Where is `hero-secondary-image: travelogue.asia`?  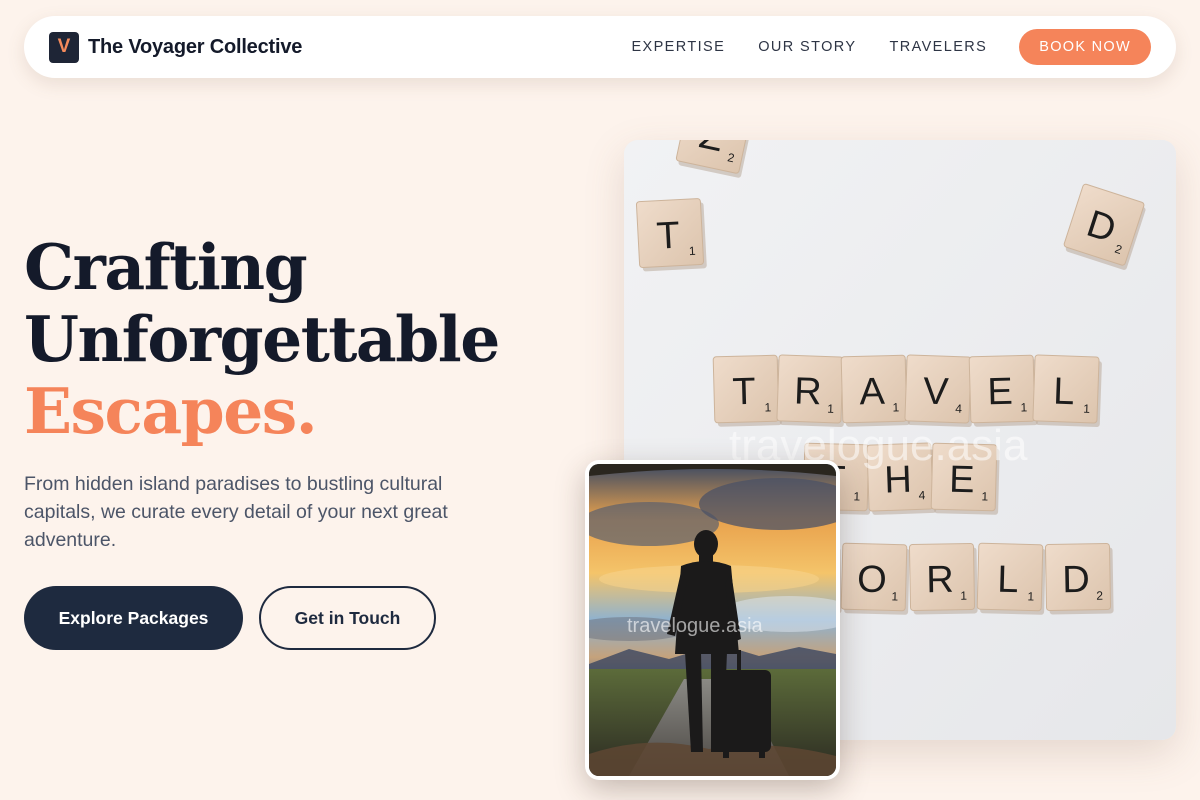 hero-secondary-image: travelogue.asia is located at coordinates (712, 620).